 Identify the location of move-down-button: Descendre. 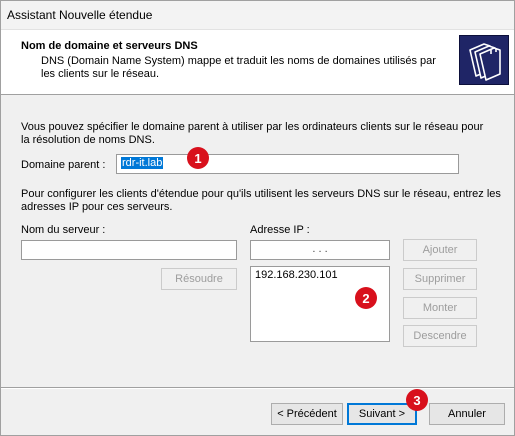
(440, 336).